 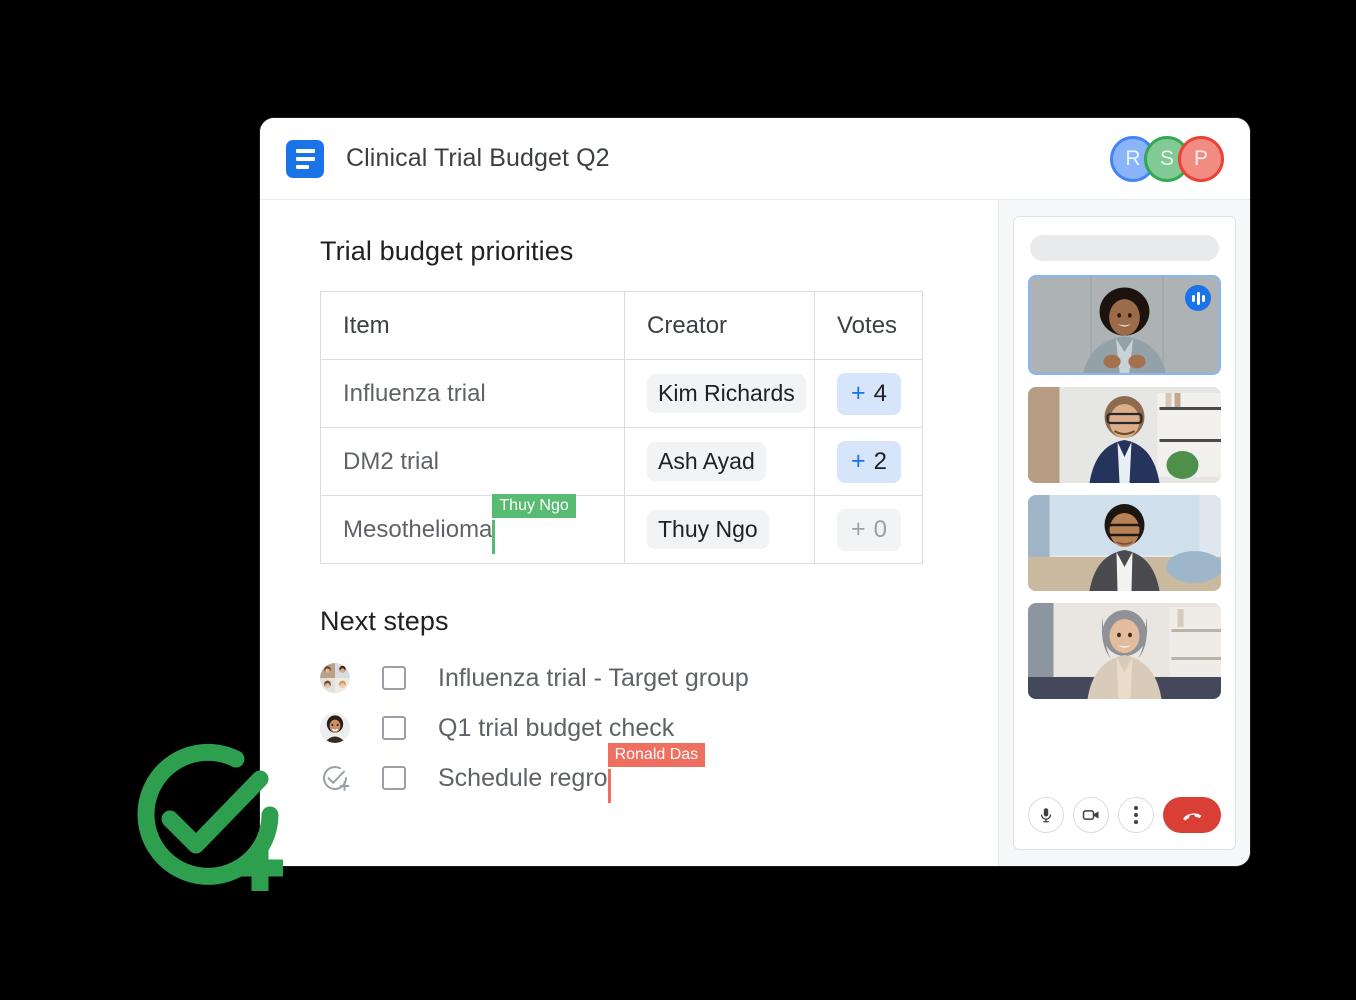 I want to click on video-camera-icon, so click(x=1090, y=815).